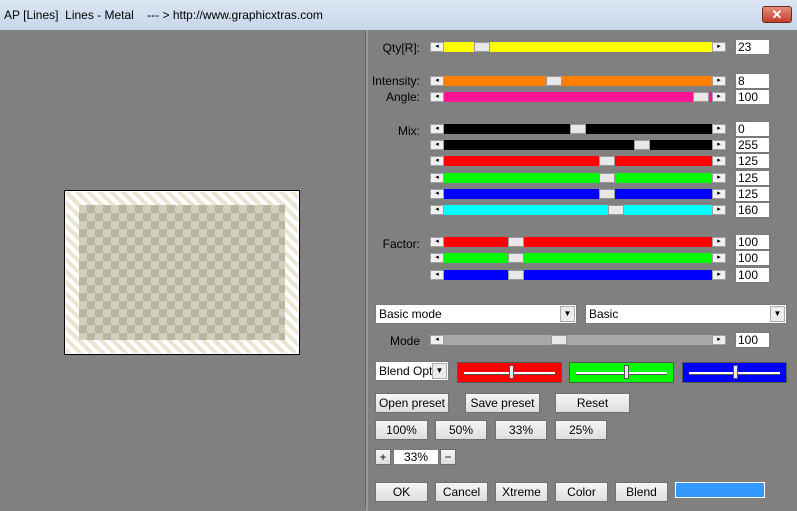  What do you see at coordinates (752, 97) in the screenshot?
I see `value-field-angle: 100` at bounding box center [752, 97].